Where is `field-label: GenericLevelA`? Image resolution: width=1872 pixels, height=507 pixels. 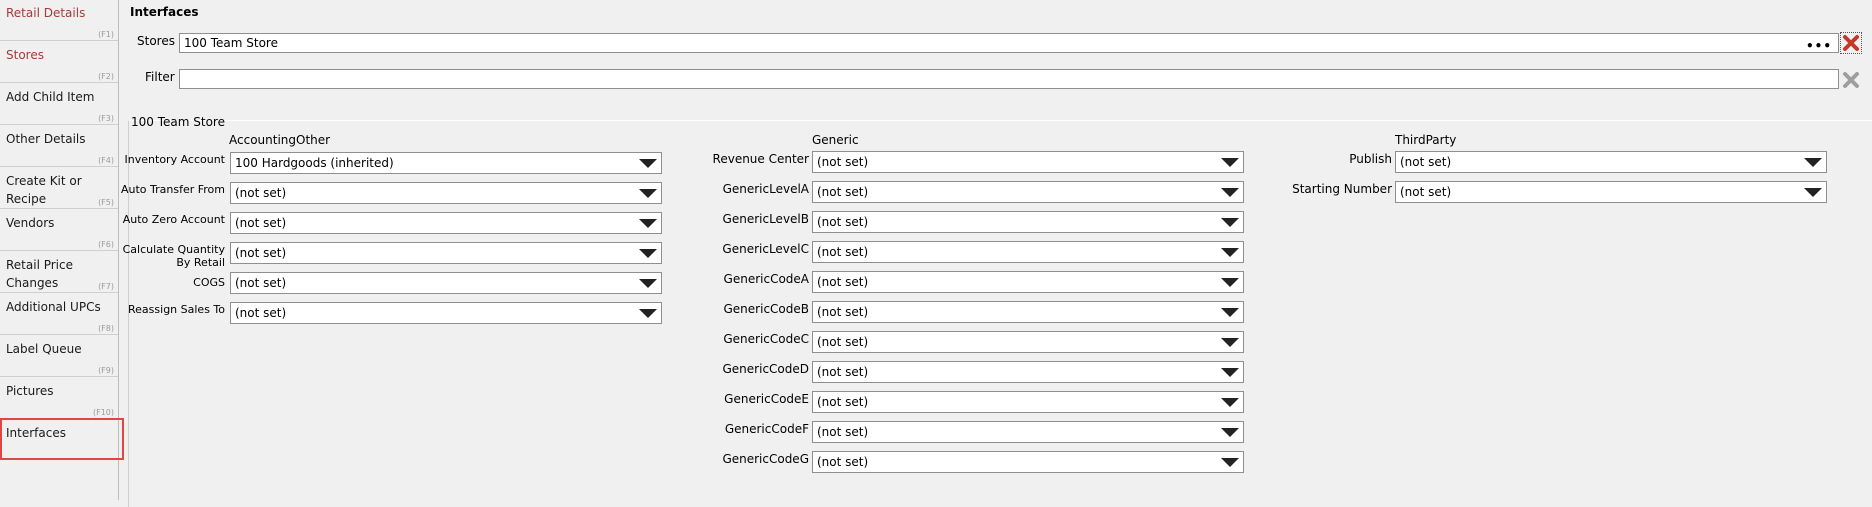 field-label: GenericLevelA is located at coordinates (765, 189).